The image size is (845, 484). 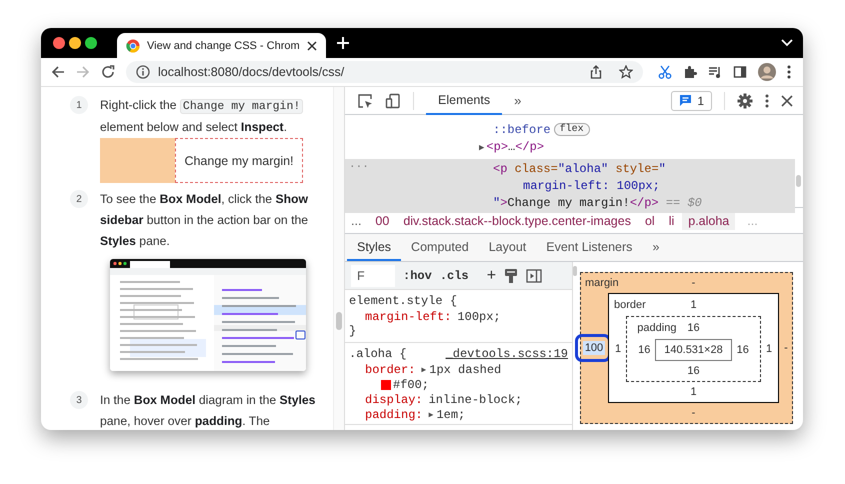 What do you see at coordinates (596, 72) in the screenshot?
I see `share-icon` at bounding box center [596, 72].